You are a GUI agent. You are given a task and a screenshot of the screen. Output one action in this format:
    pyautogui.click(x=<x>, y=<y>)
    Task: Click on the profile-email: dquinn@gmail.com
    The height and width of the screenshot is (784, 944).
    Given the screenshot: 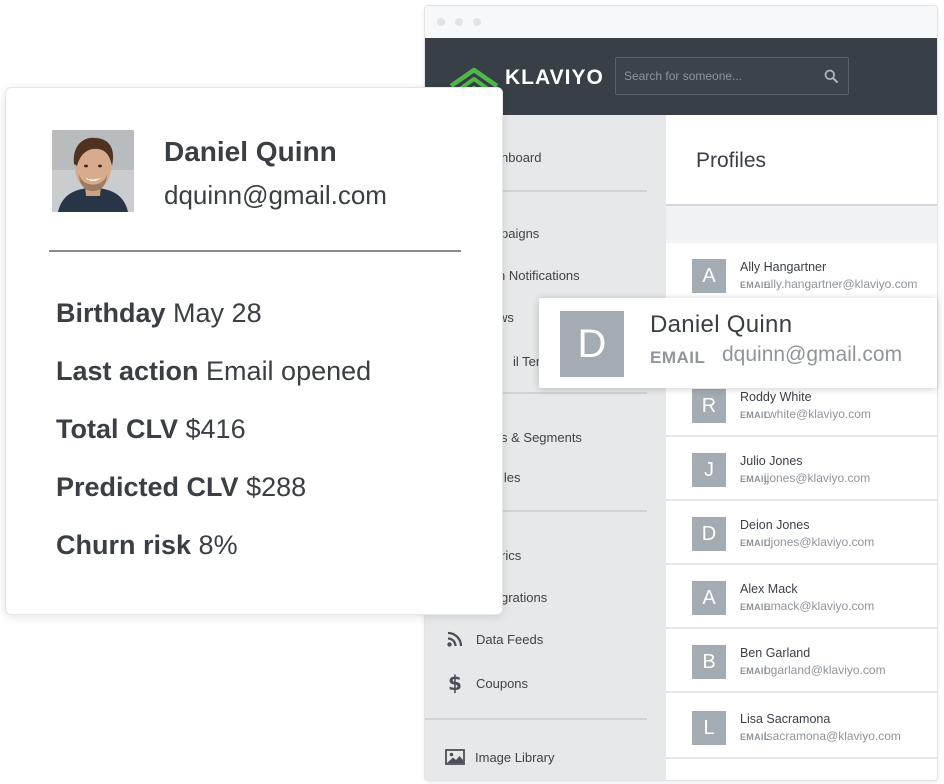 What is the action you would take?
    pyautogui.click(x=812, y=354)
    